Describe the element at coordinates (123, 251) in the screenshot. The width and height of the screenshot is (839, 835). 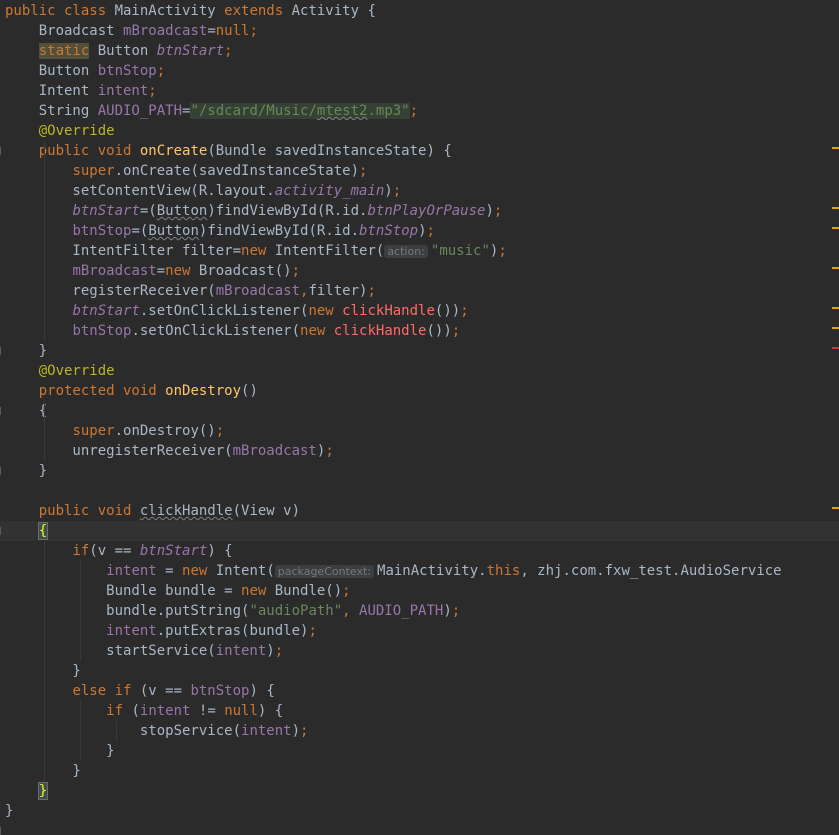
I see `code-token: IntentFilter filter=` at that location.